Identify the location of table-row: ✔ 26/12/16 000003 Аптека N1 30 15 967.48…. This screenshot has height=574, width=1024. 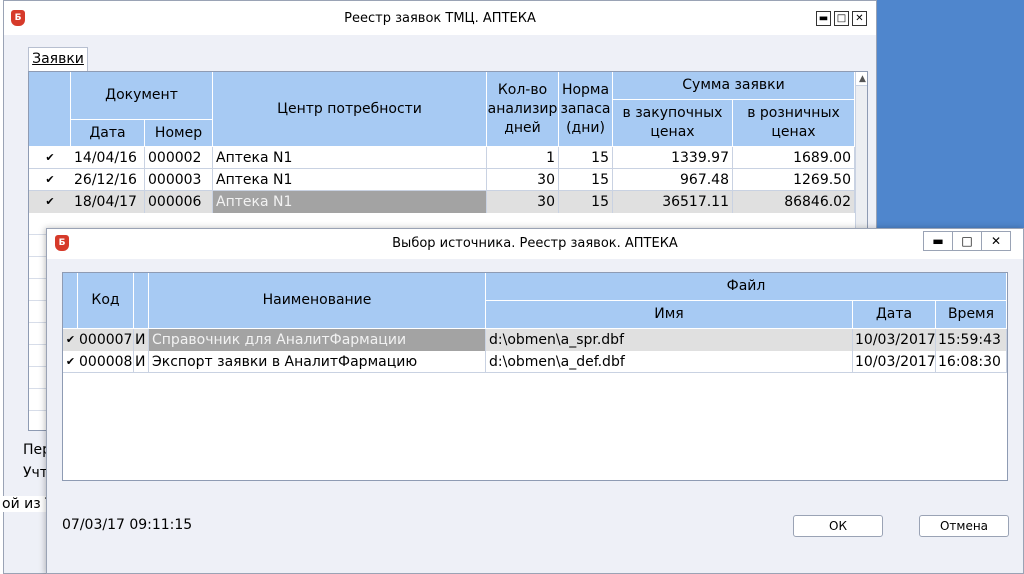
(442, 180).